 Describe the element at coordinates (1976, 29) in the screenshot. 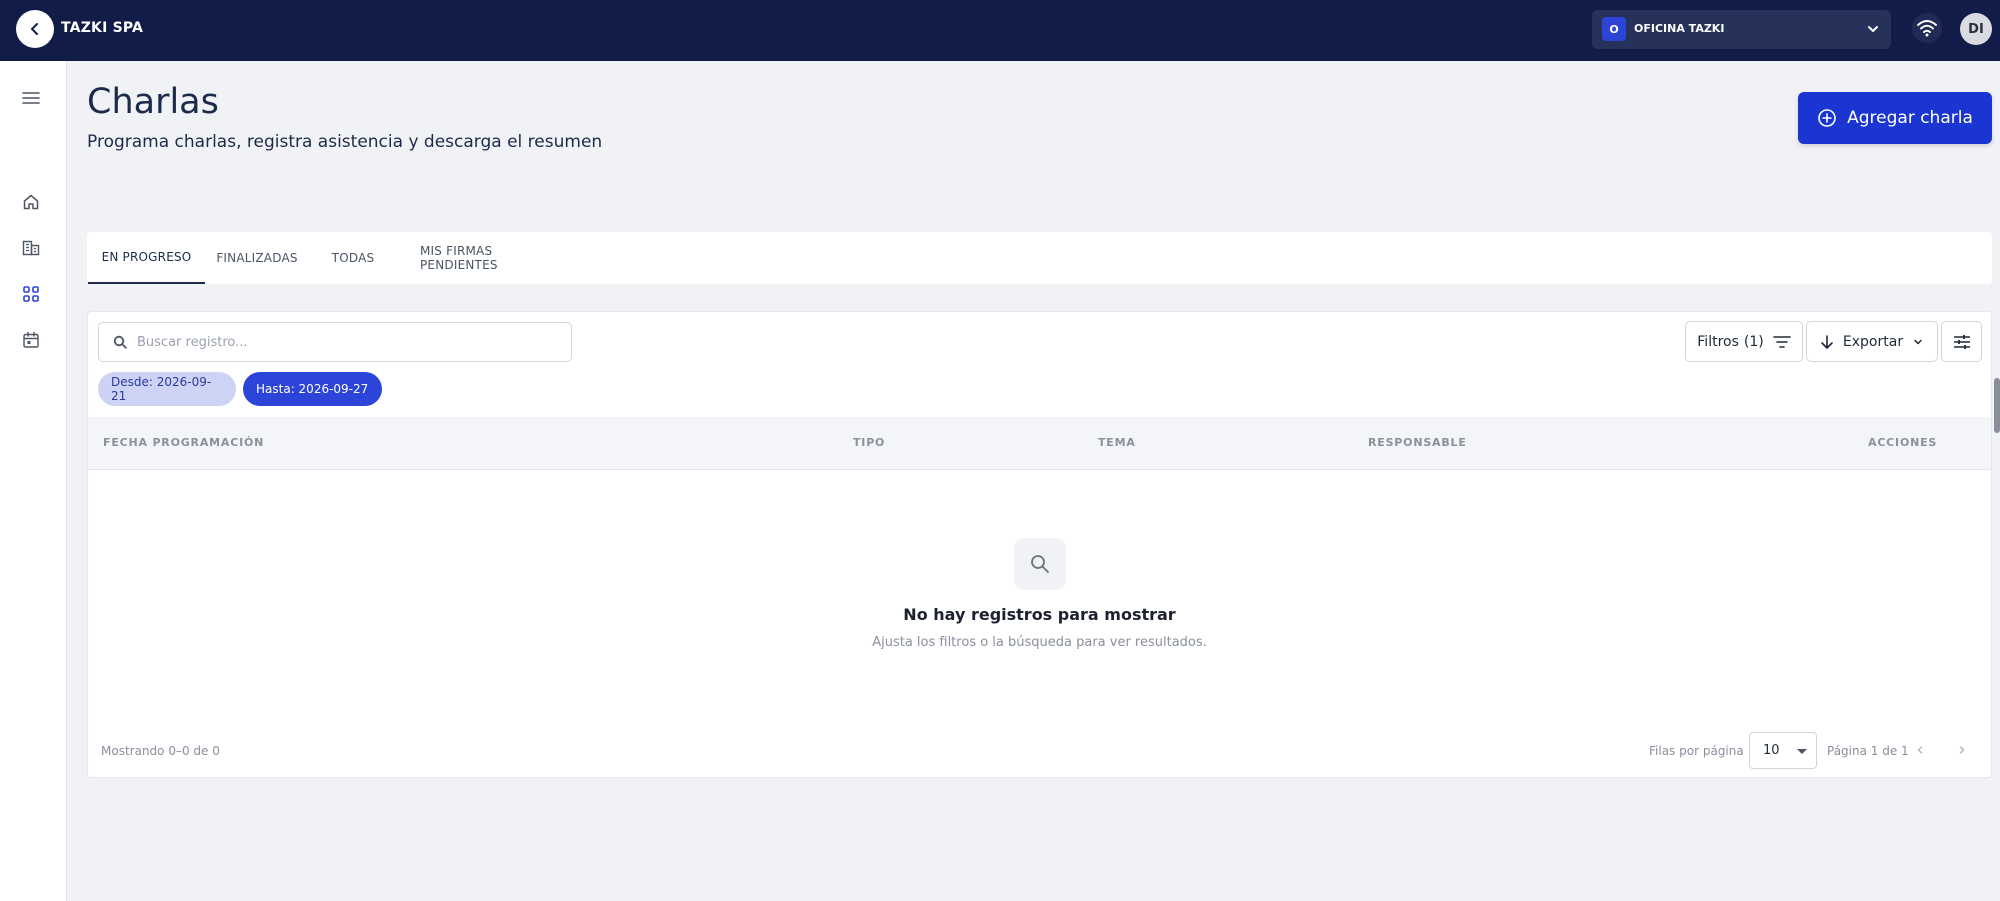

I see `user-avatar: DI` at that location.